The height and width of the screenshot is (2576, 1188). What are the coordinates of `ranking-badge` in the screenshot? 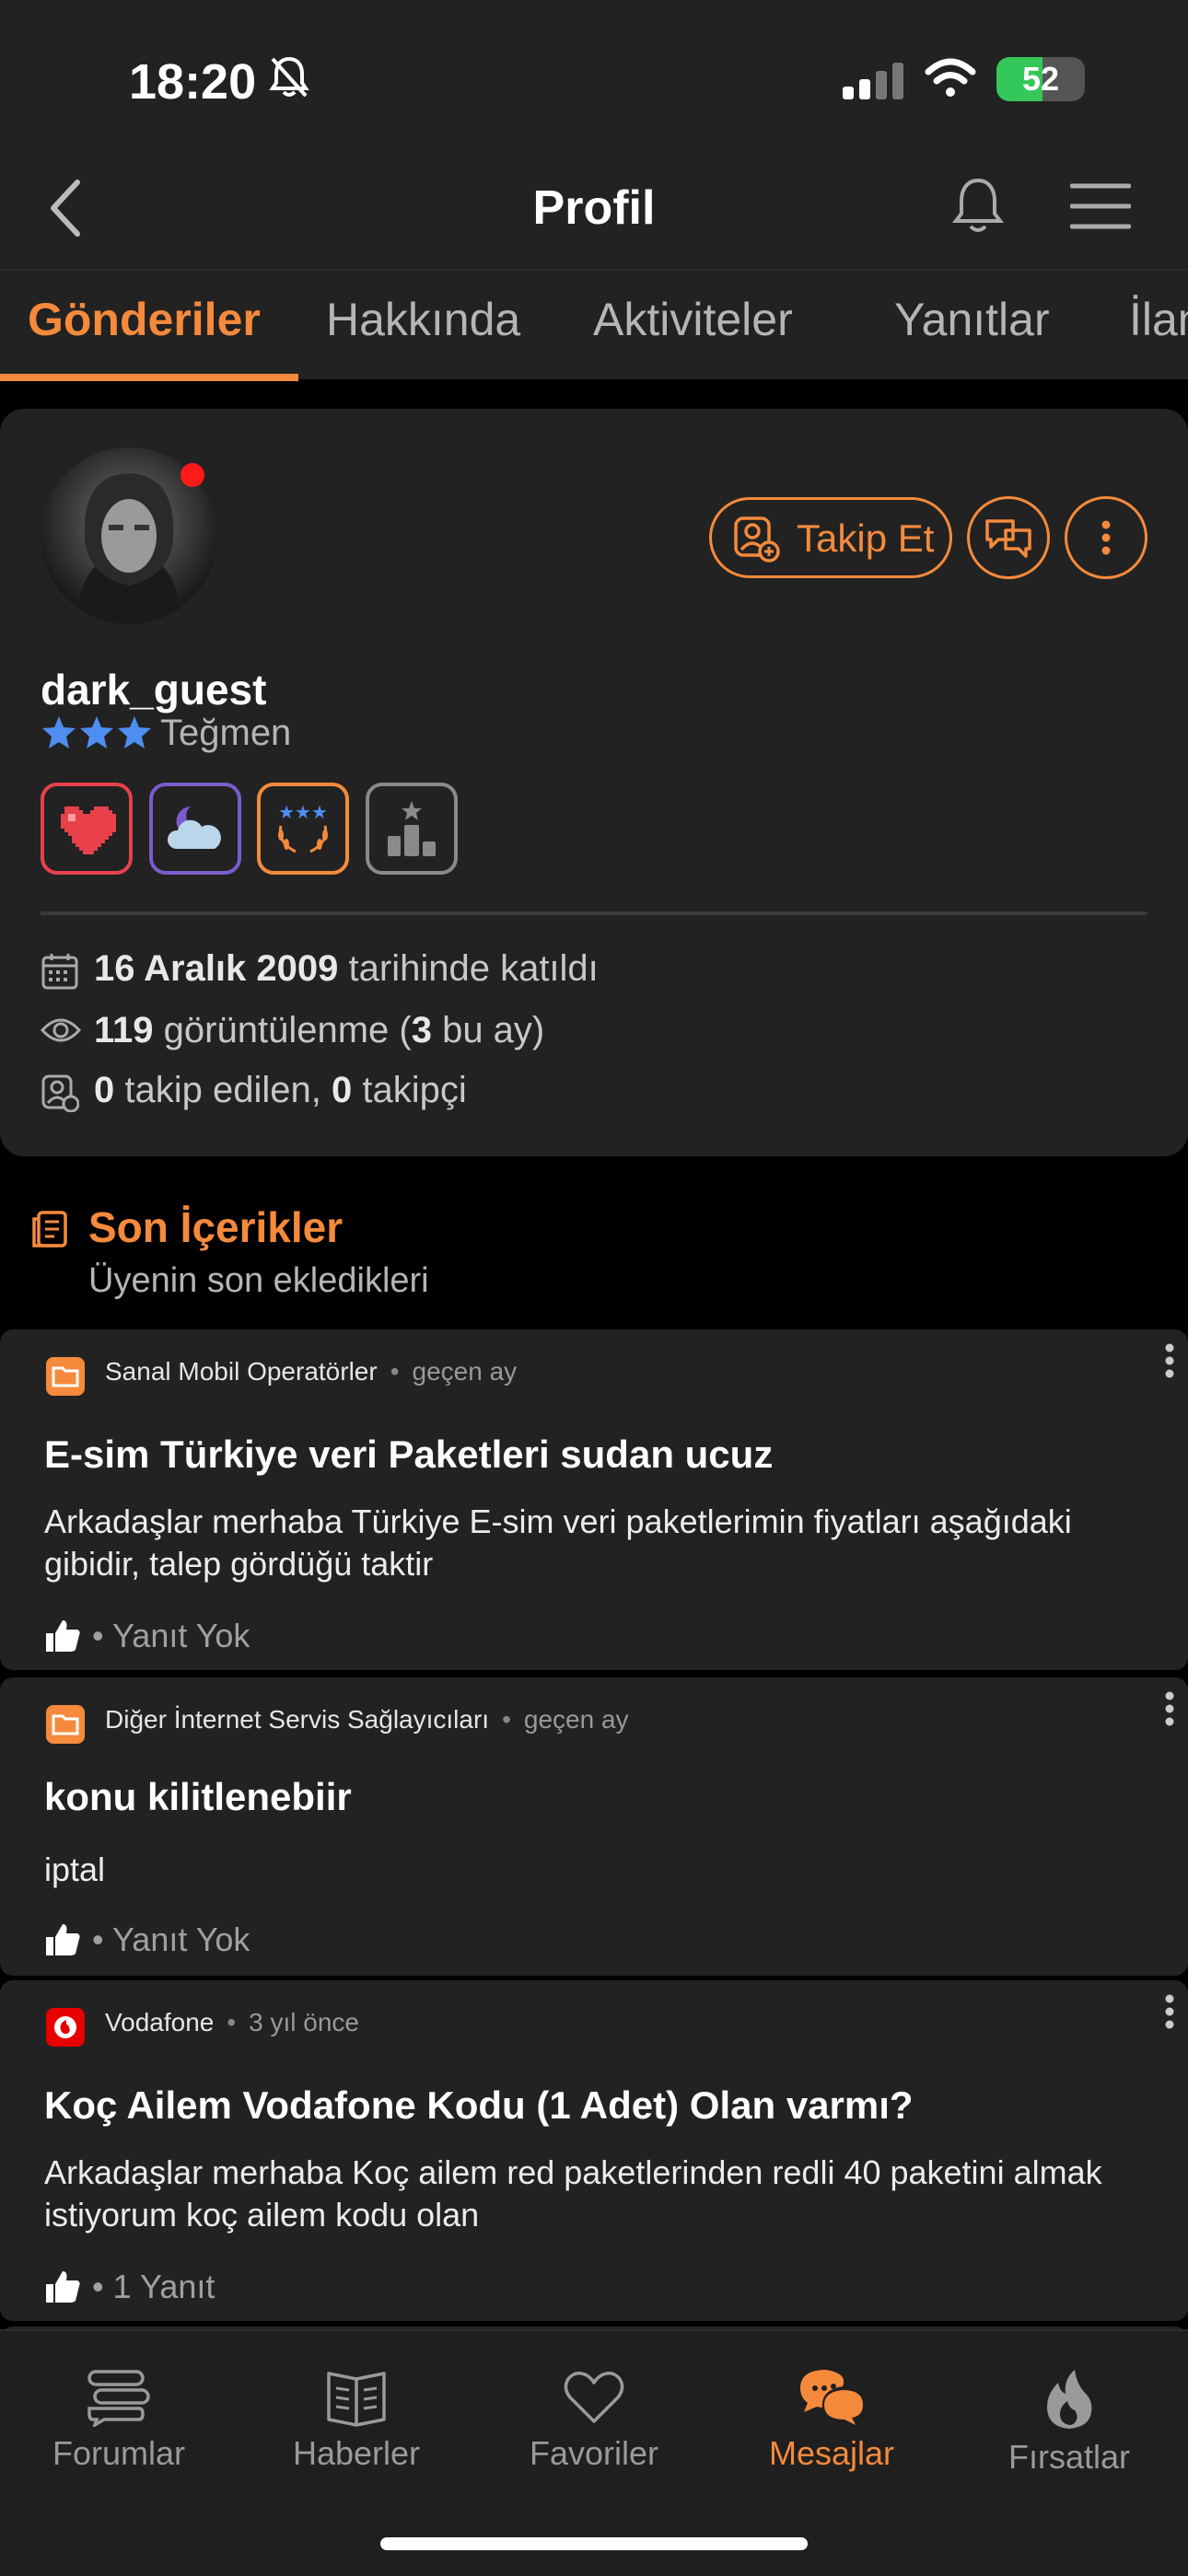 It's located at (412, 829).